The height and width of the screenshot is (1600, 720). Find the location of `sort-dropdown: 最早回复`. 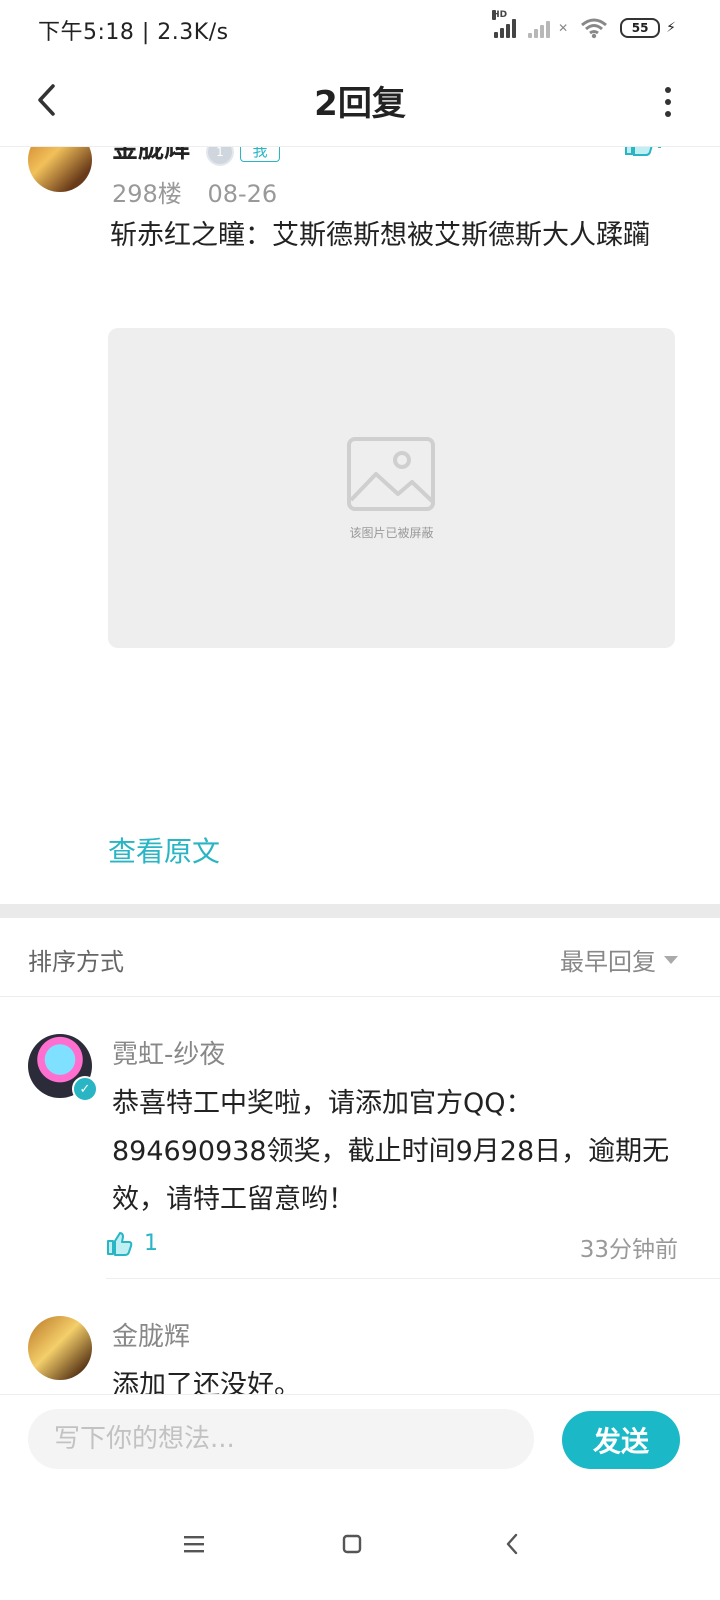

sort-dropdown: 最早回复 is located at coordinates (619, 959).